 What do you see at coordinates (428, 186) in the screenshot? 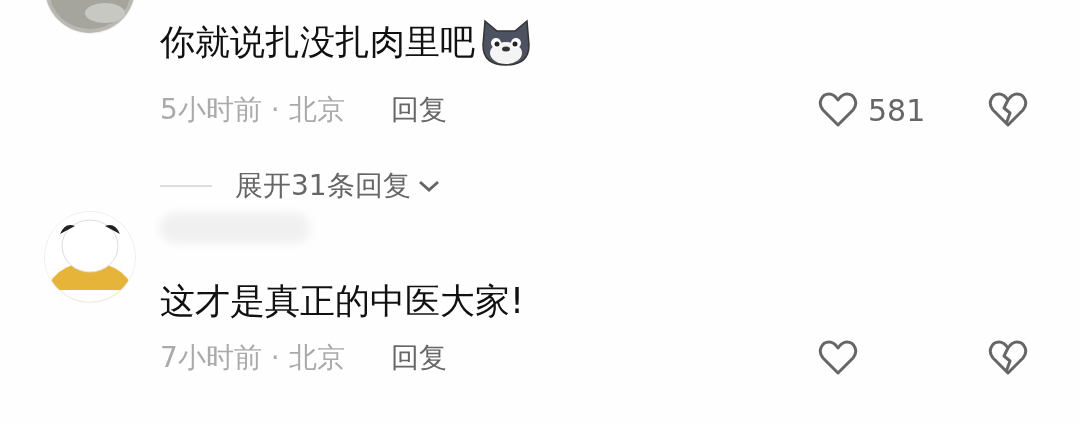
I see `chevron-down-icon` at bounding box center [428, 186].